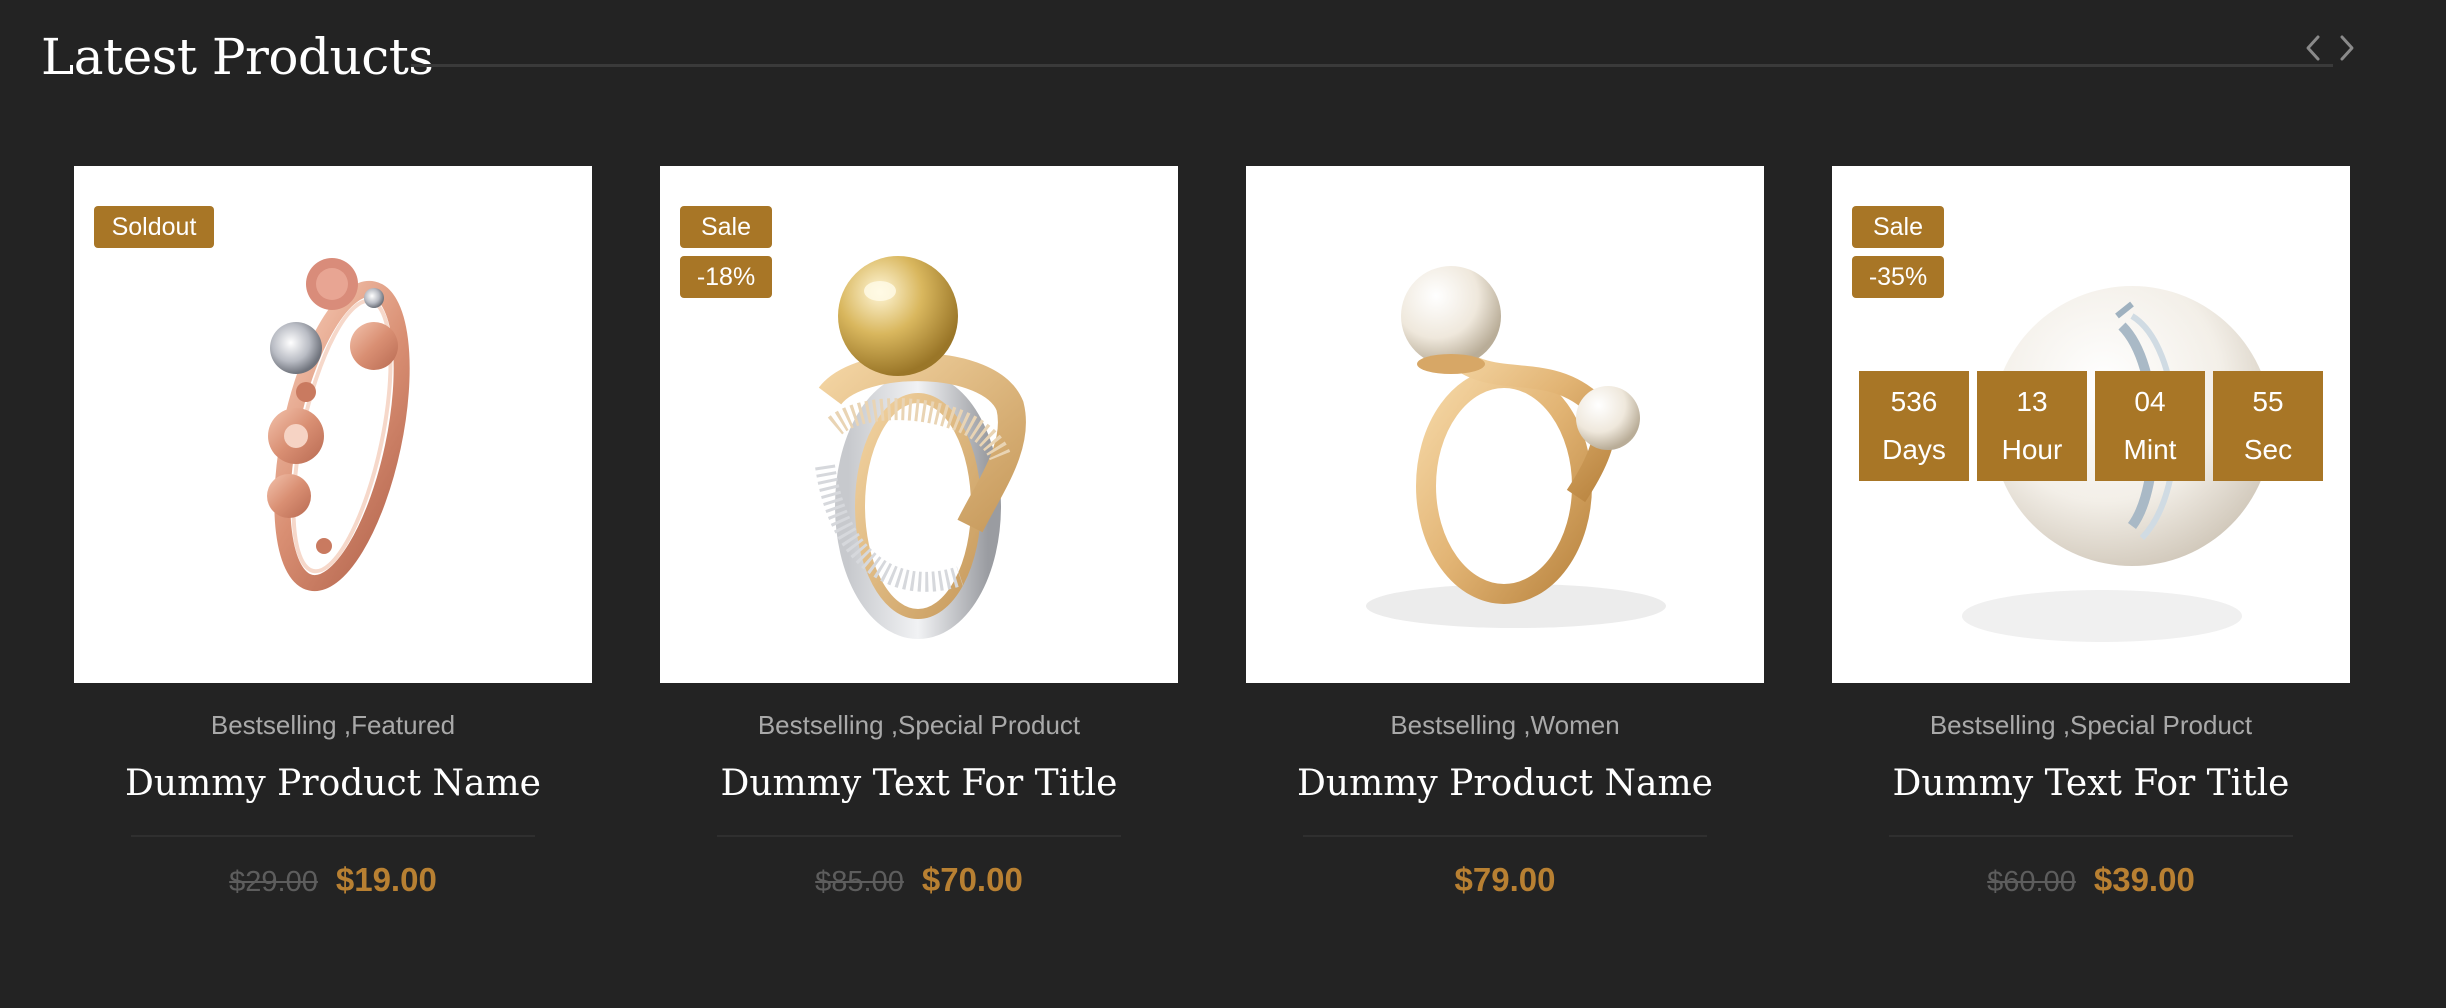 Image resolution: width=2446 pixels, height=1008 pixels. What do you see at coordinates (2032, 426) in the screenshot?
I see `countdown-hours: 13 Hour` at bounding box center [2032, 426].